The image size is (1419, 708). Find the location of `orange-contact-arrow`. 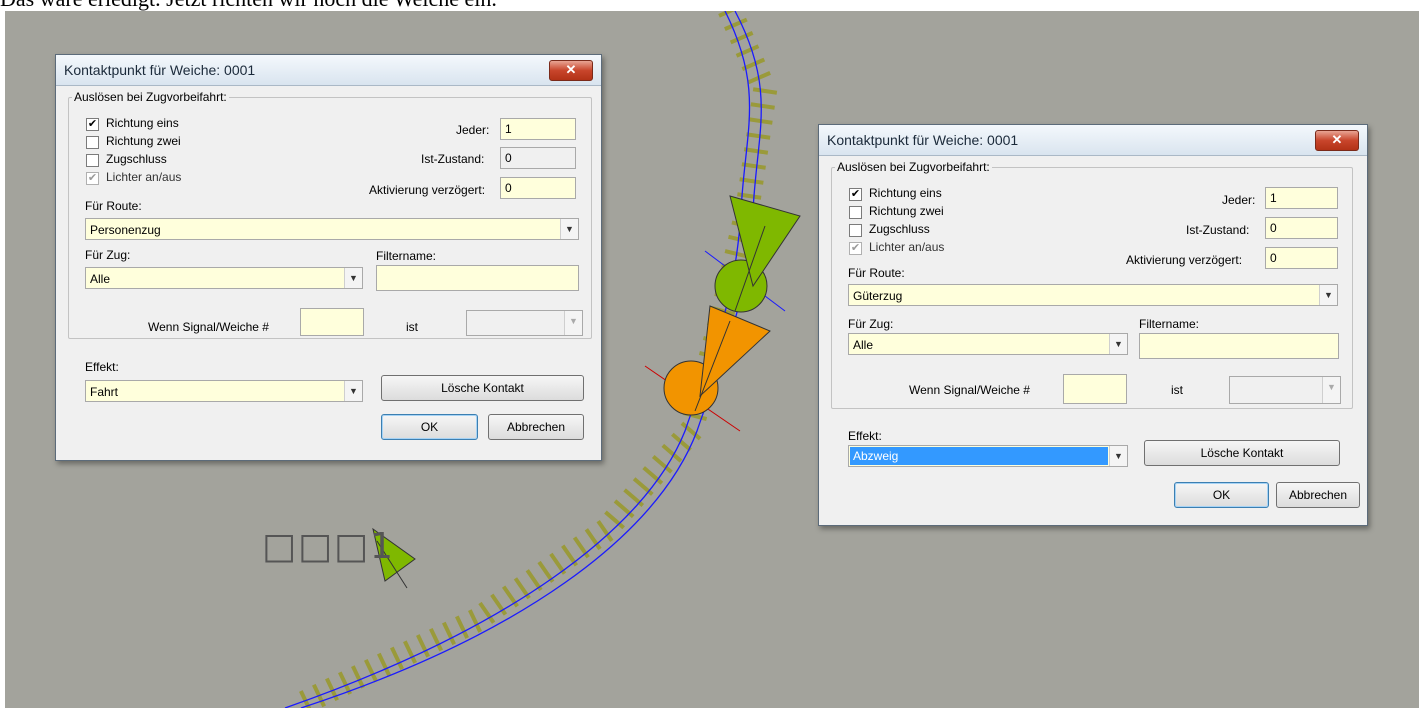

orange-contact-arrow is located at coordinates (735, 351).